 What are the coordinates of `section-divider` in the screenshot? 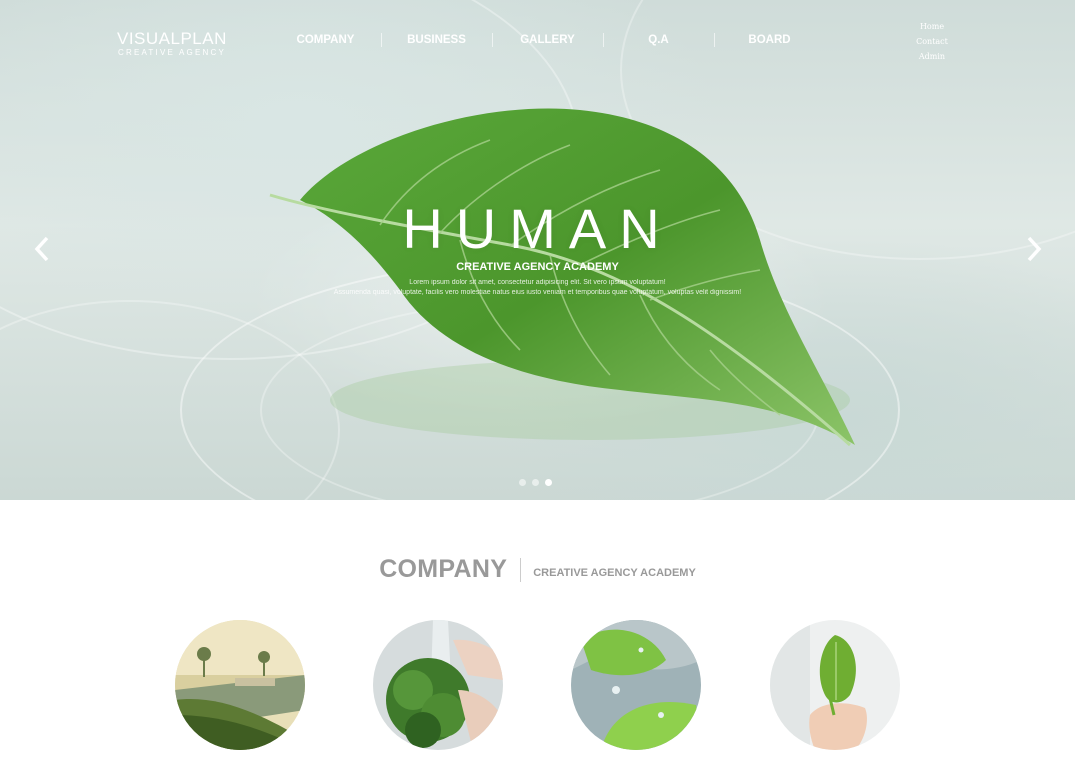 It's located at (521, 569).